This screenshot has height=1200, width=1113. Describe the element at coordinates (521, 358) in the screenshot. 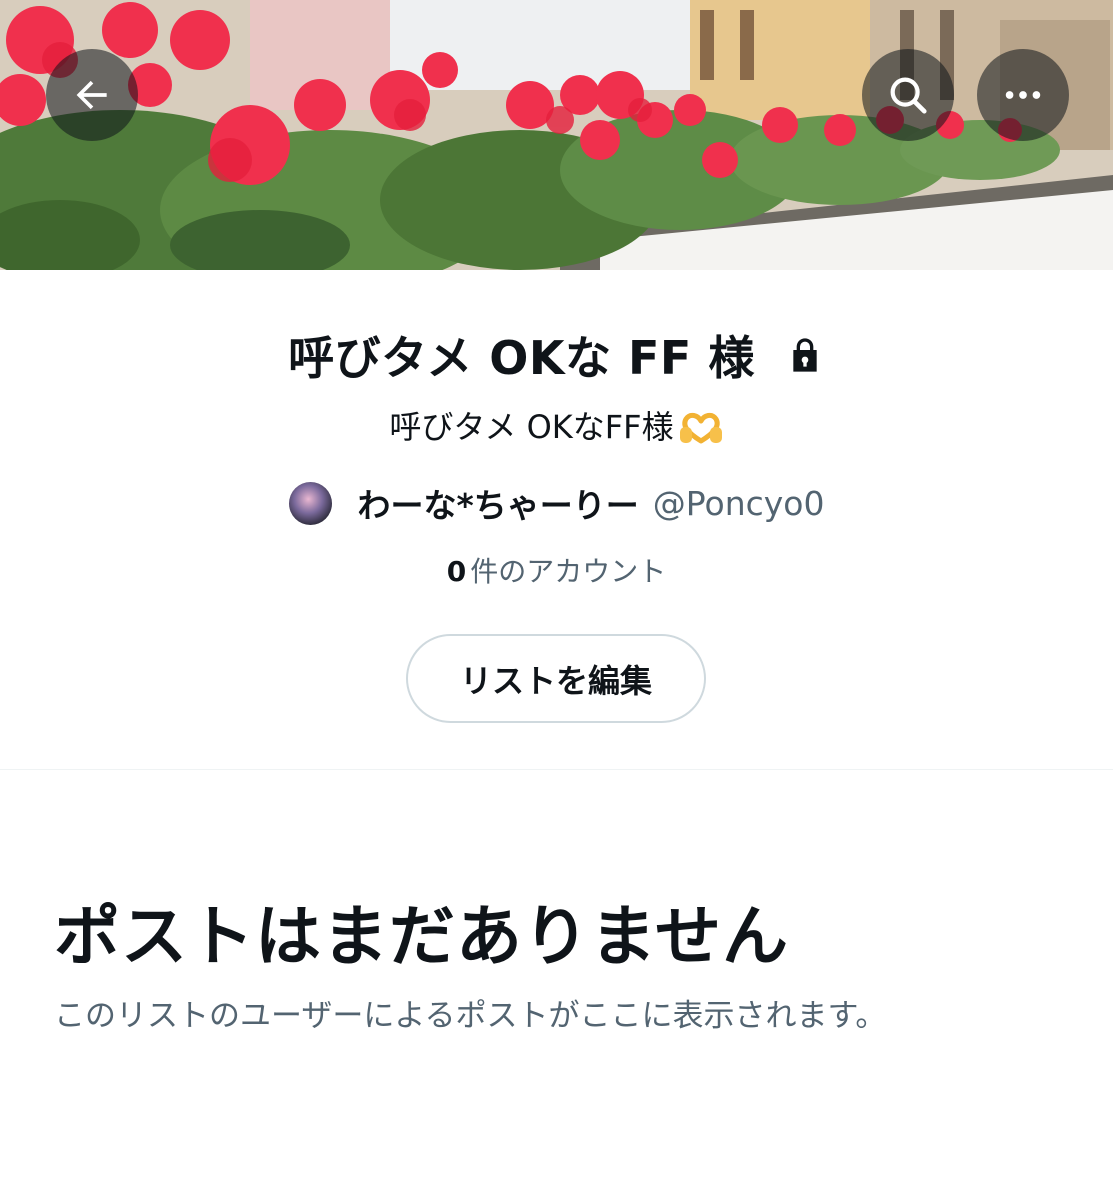

I see `list-title: 呼びタメ OKな FF 様` at that location.